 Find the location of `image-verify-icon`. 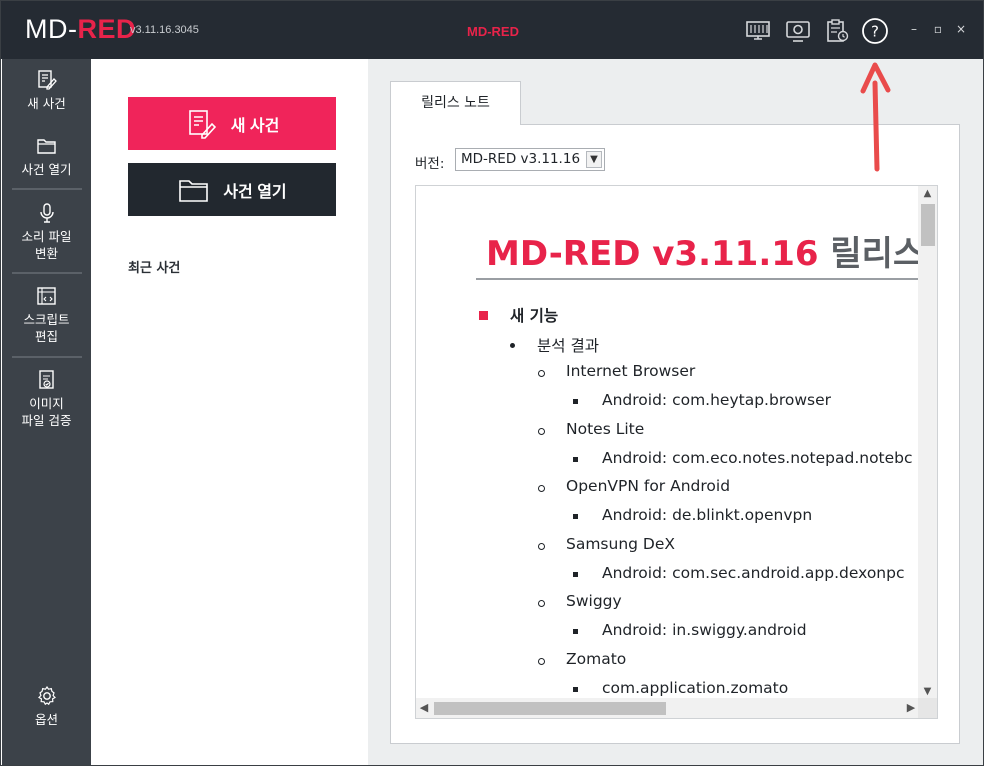

image-verify-icon is located at coordinates (46, 379).